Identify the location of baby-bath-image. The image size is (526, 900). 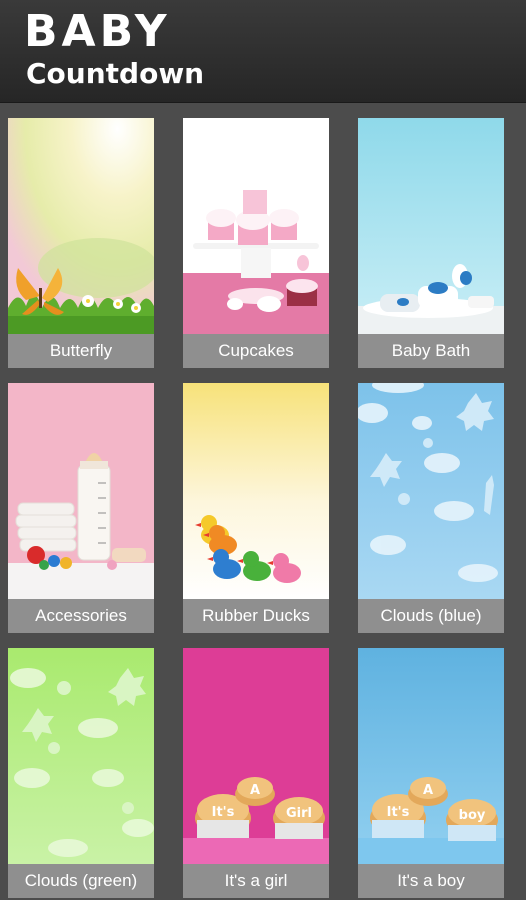
(431, 226).